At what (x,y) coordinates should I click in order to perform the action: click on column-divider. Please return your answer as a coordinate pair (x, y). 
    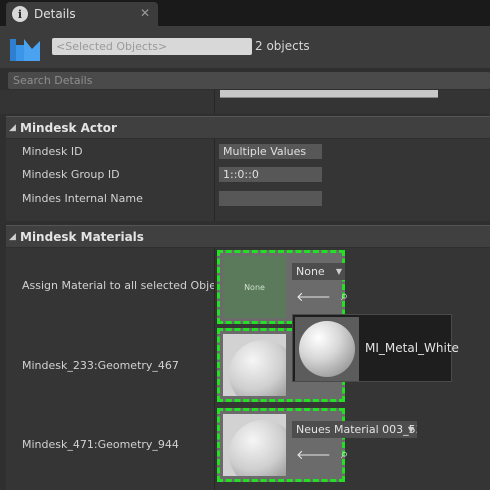
    Looking at the image, I should click on (214, 102).